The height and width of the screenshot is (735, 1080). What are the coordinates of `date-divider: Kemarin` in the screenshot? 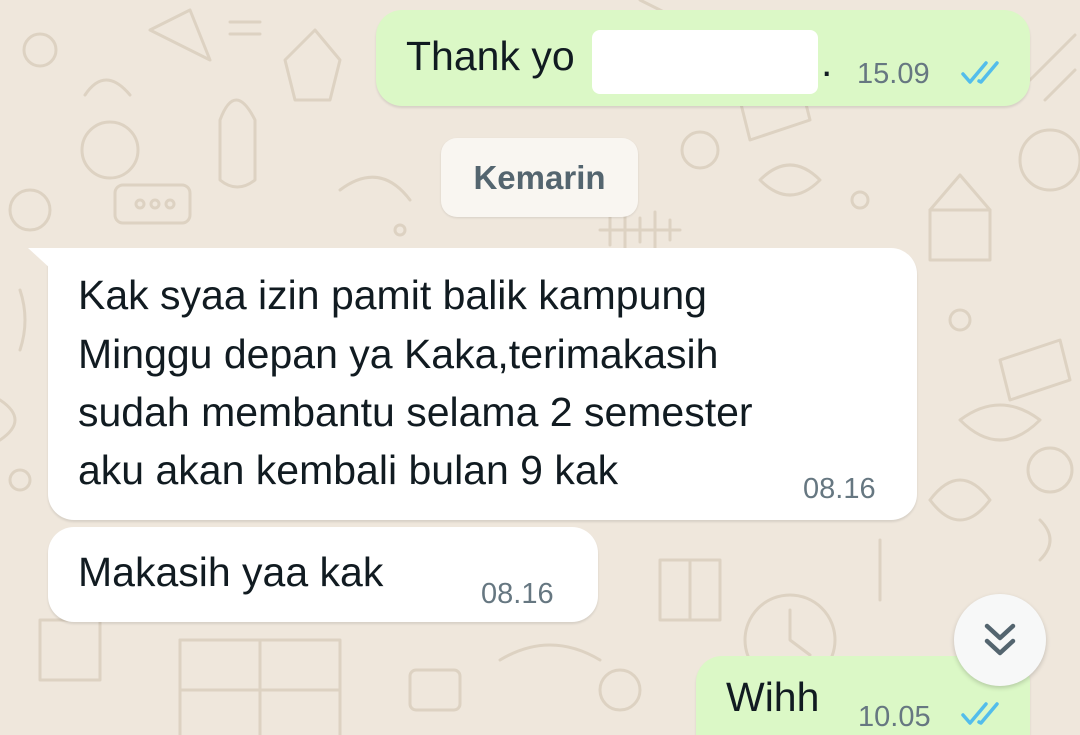 It's located at (539, 177).